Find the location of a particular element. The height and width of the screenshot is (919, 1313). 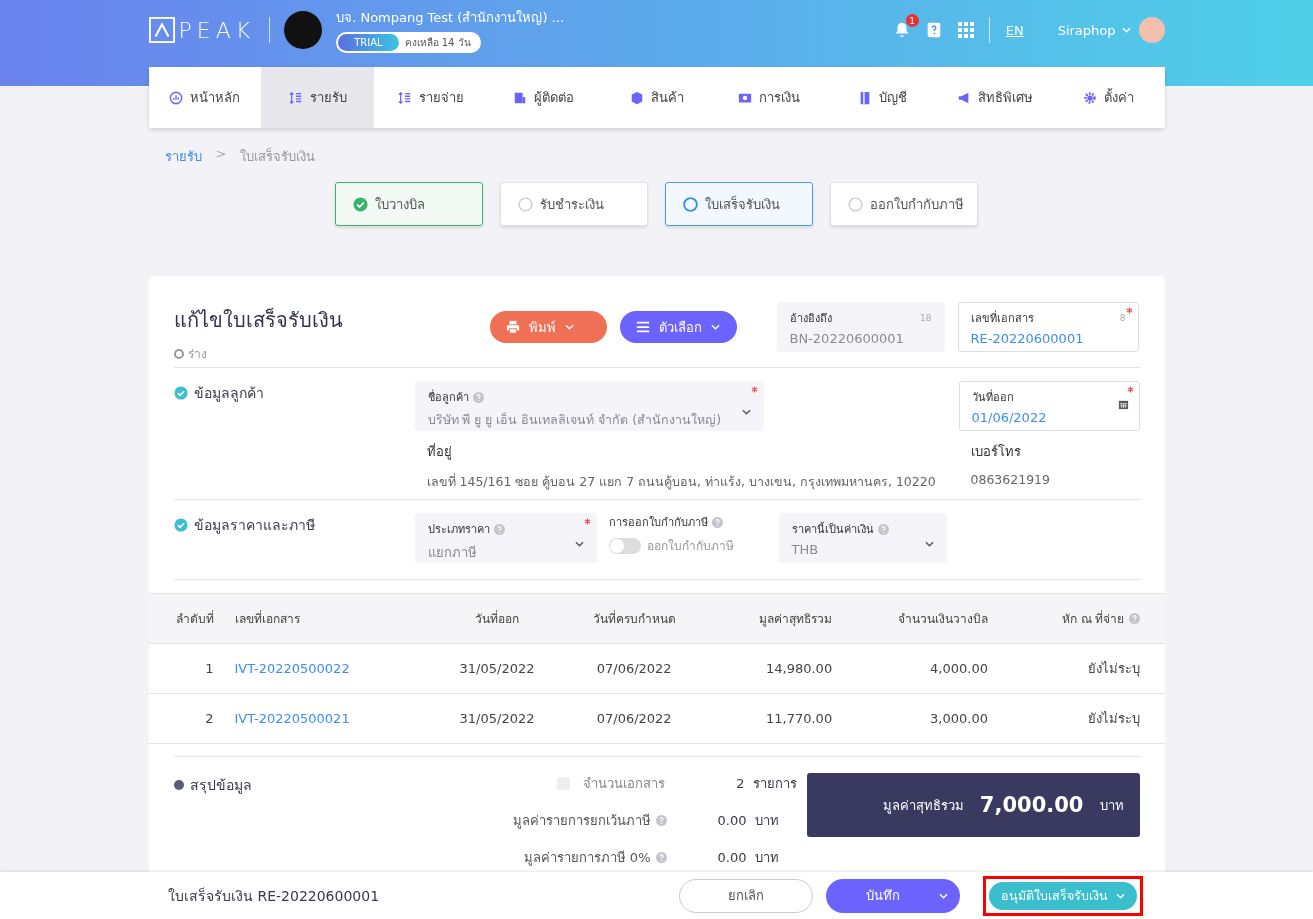

column-header: หัก ณ ที่จ่าย is located at coordinates (1093, 618).